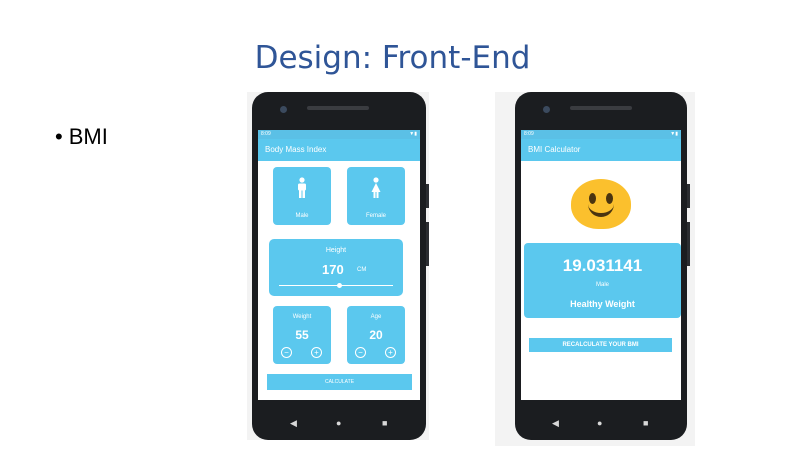 The image size is (785, 455). Describe the element at coordinates (601, 210) in the screenshot. I see `emoji-mouth` at that location.